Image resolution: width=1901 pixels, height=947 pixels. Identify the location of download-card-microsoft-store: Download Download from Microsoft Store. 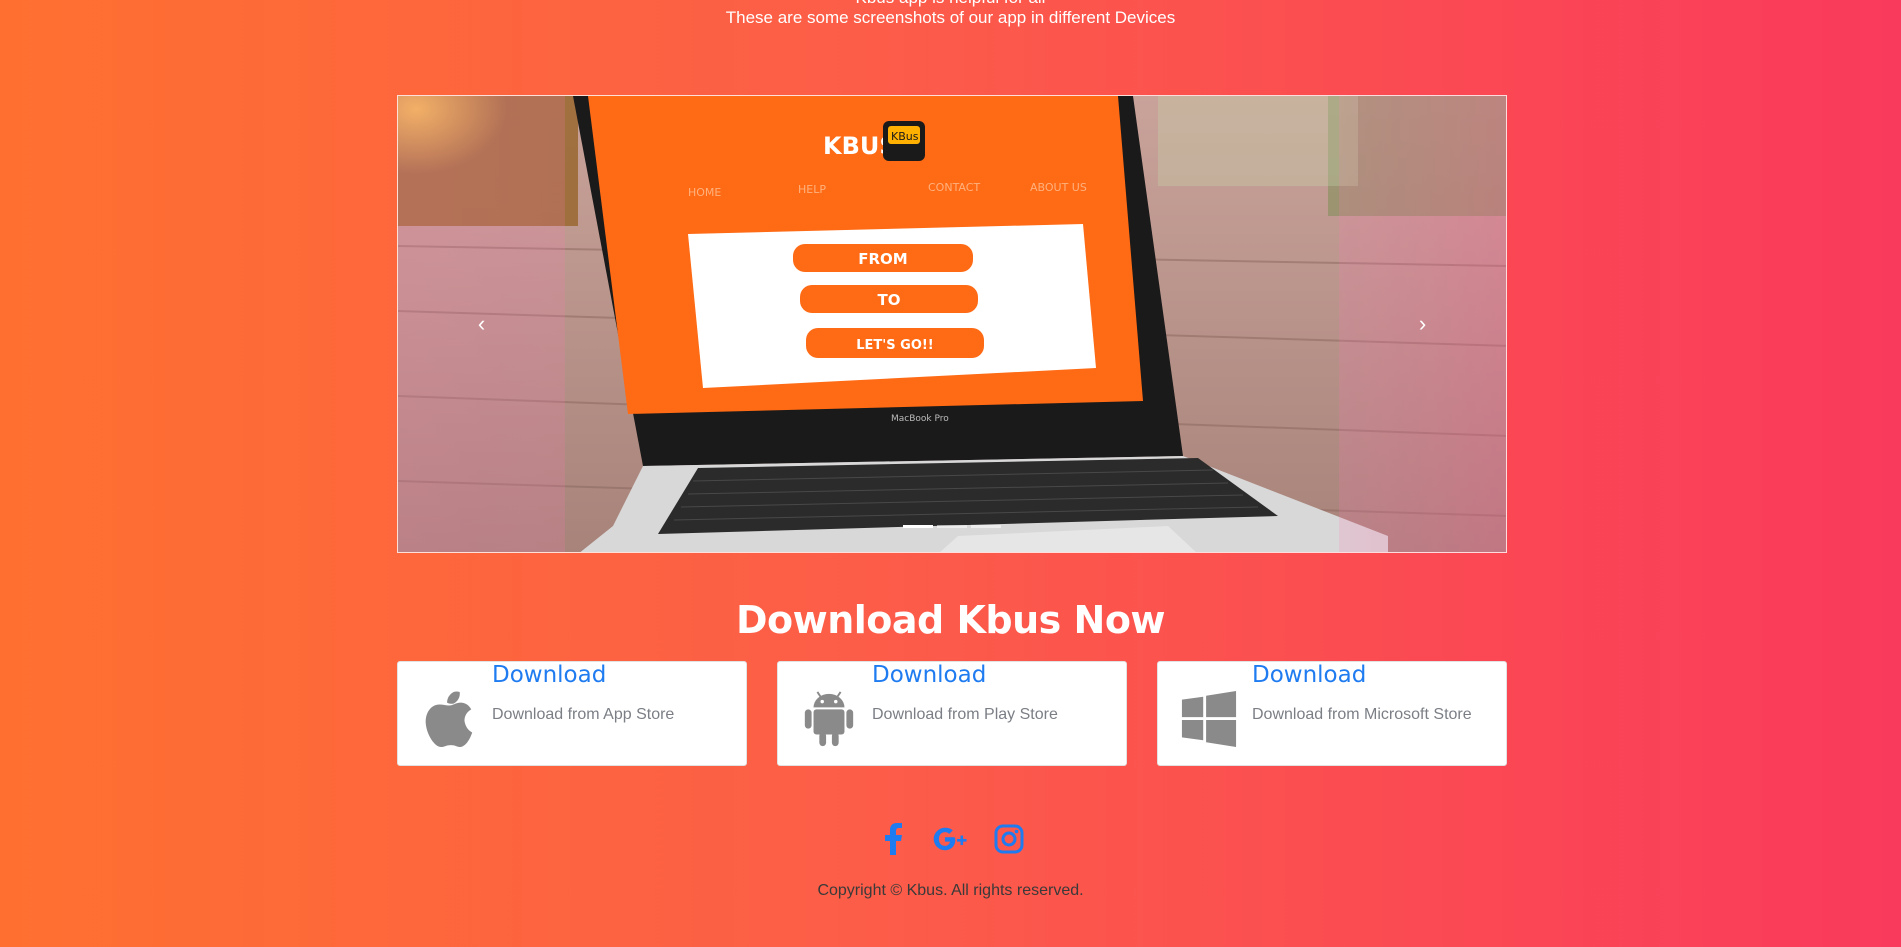
(1332, 713).